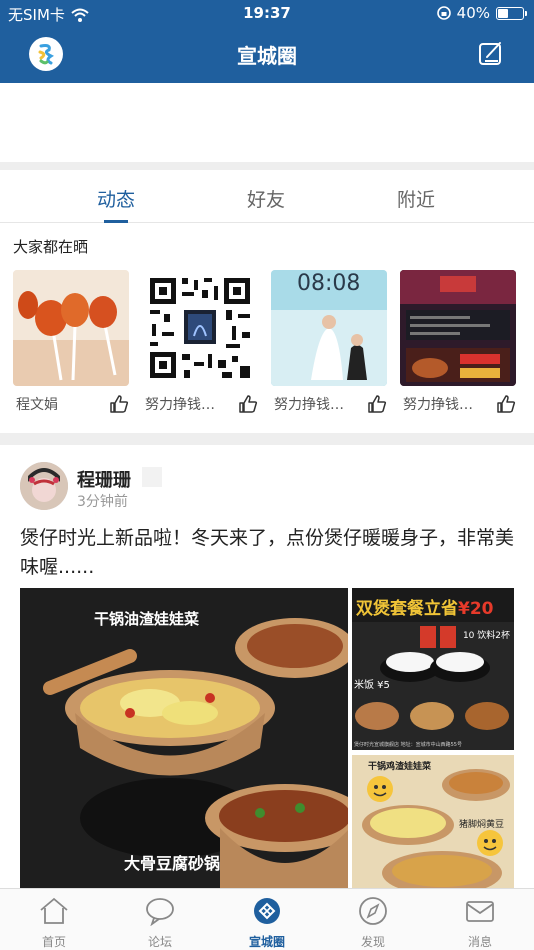  What do you see at coordinates (372, 685) in the screenshot?
I see `promo-rice: 米饭 ¥5` at bounding box center [372, 685].